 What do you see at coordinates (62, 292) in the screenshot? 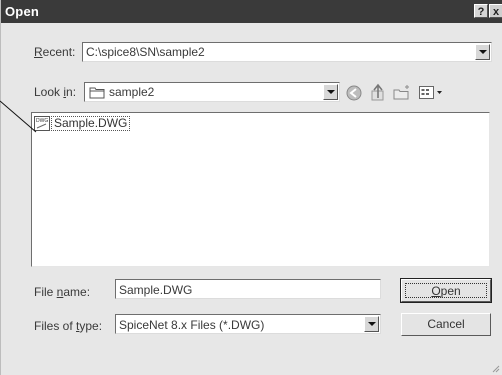
I see `file-name-label: File name:` at bounding box center [62, 292].